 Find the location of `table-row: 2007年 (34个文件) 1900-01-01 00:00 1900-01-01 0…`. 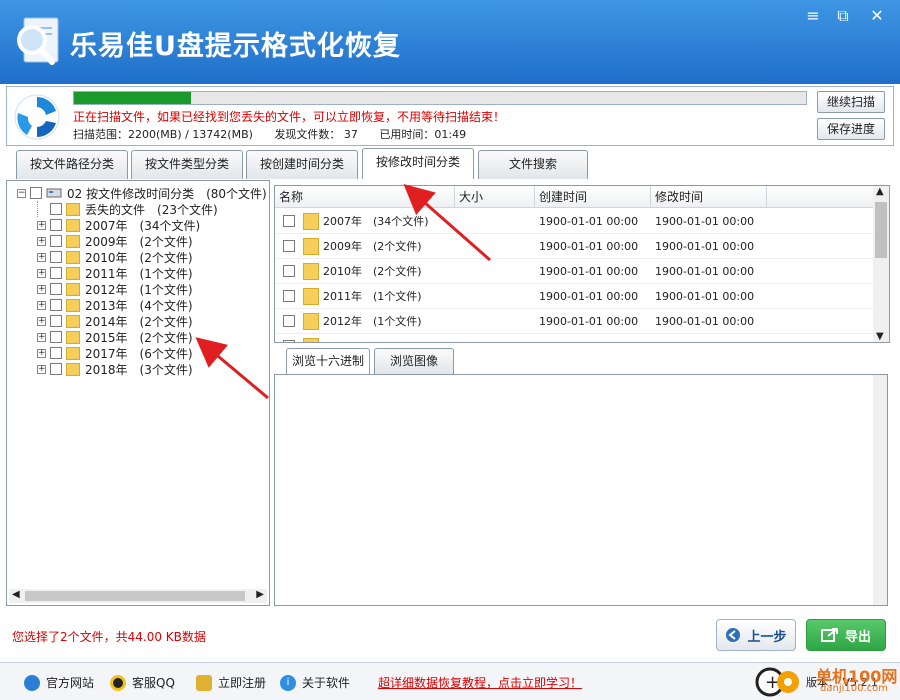

table-row: 2007年 (34个文件) 1900-01-01 00:00 1900-01-01 0… is located at coordinates (575, 221).